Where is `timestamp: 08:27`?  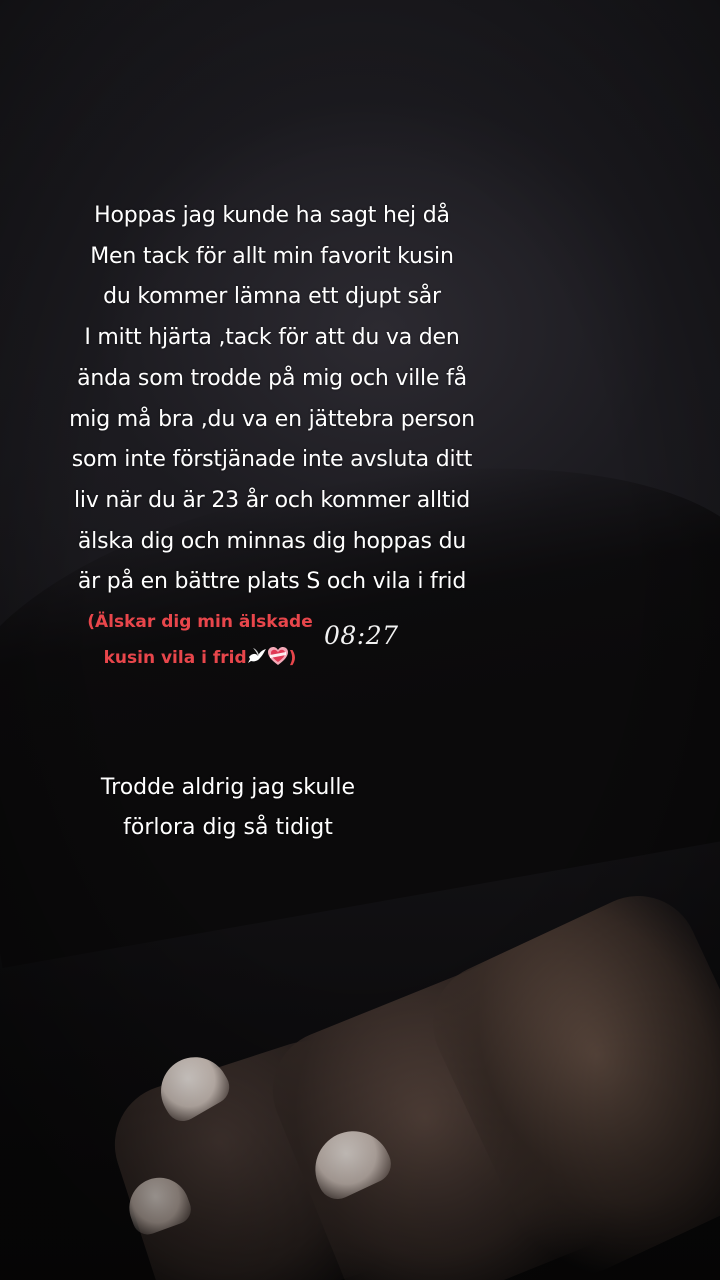
timestamp: 08:27 is located at coordinates (361, 635).